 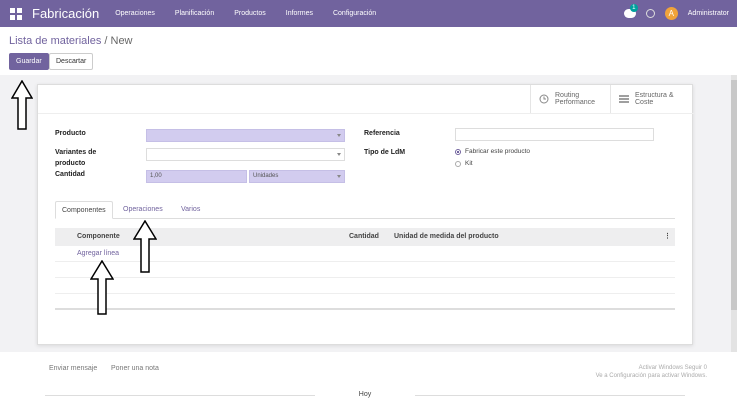 What do you see at coordinates (354, 13) in the screenshot?
I see `menu-configuracion: Configuración` at bounding box center [354, 13].